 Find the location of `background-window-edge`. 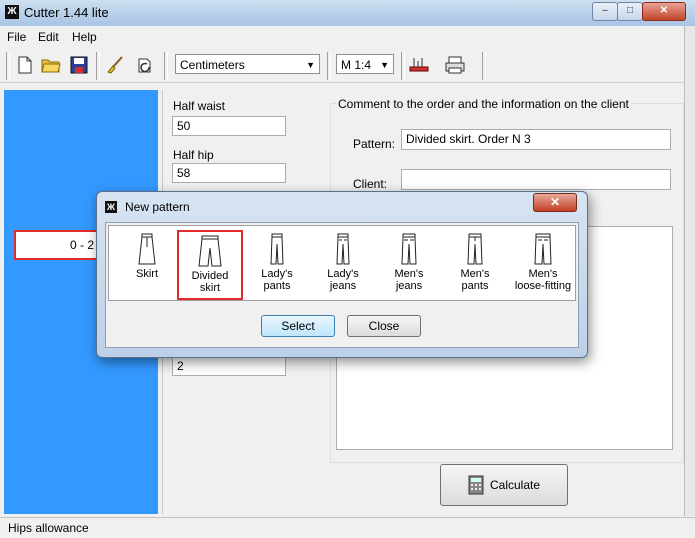

background-window-edge is located at coordinates (689, 271).